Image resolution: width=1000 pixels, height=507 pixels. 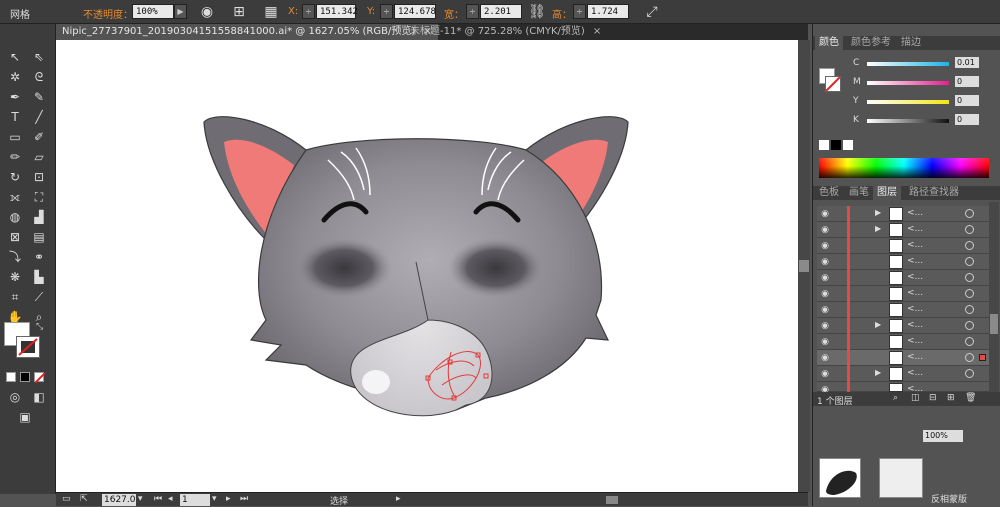 I want to click on new-sublayer-icon: ⊟, so click(x=933, y=398).